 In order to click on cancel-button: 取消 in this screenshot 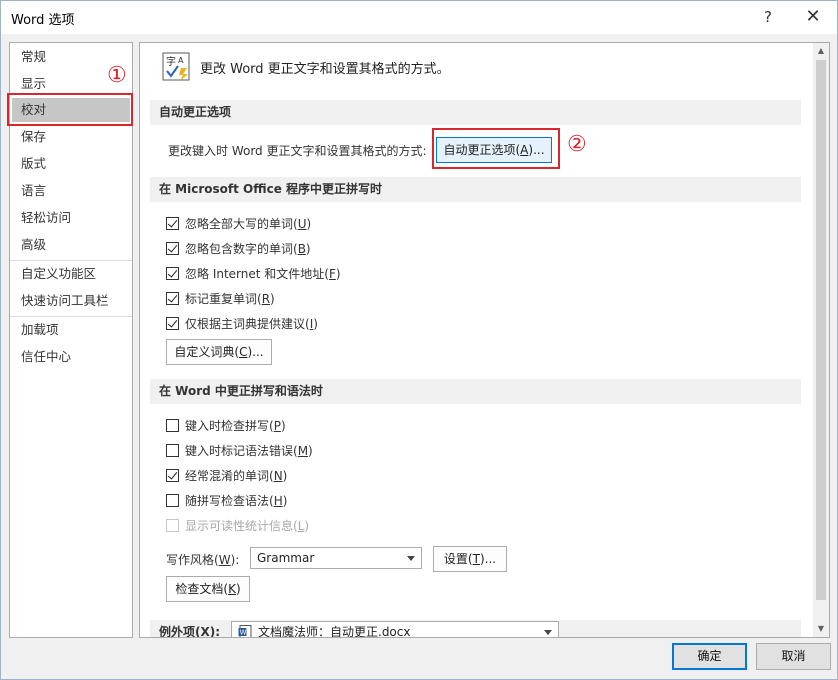, I will do `click(793, 656)`.